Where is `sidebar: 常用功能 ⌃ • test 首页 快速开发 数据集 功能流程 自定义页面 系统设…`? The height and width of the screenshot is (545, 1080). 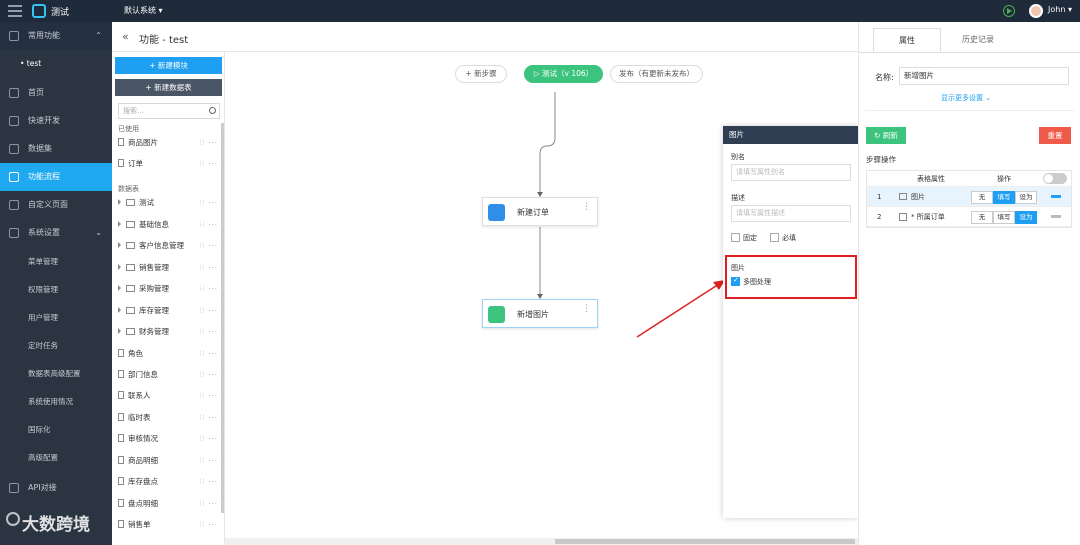
sidebar: 常用功能 ⌃ • test 首页 快速开发 数据集 功能流程 自定义页面 系统设… is located at coordinates (56, 283).